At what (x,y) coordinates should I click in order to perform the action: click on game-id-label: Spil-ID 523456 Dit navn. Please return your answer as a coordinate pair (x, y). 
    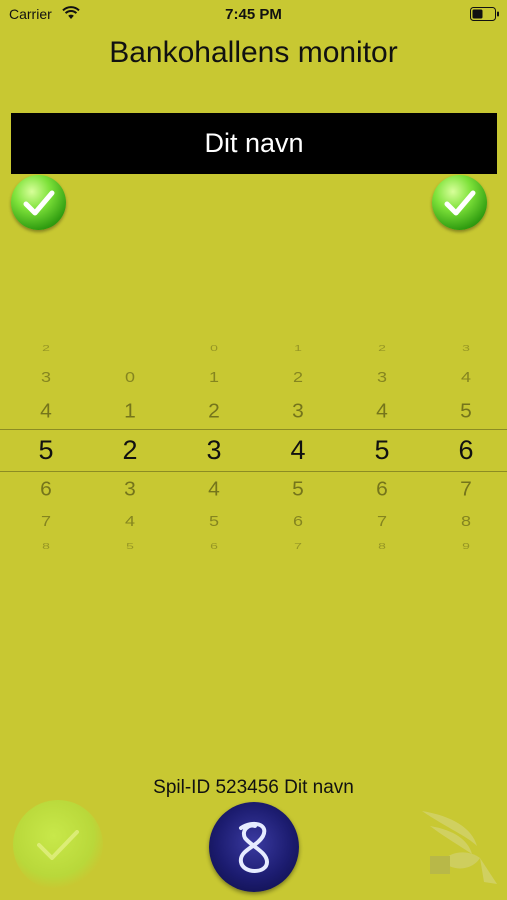
    Looking at the image, I should click on (253, 787).